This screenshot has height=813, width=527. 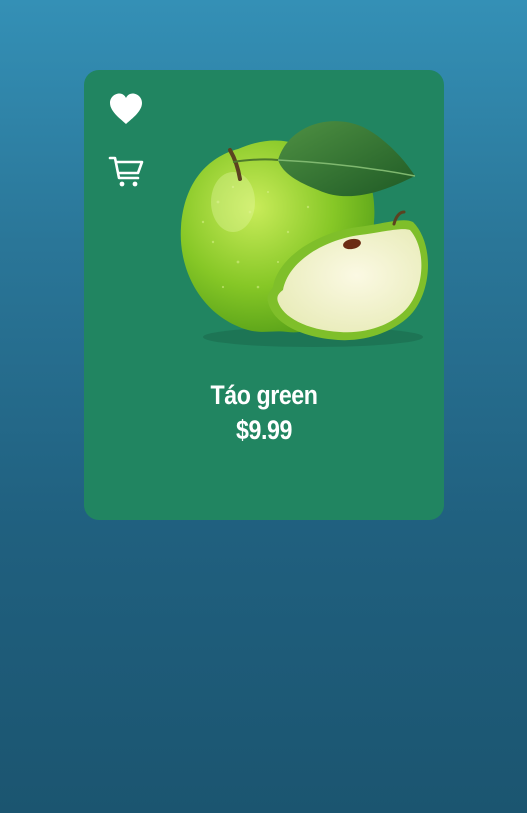 I want to click on heart-icon, so click(x=126, y=110).